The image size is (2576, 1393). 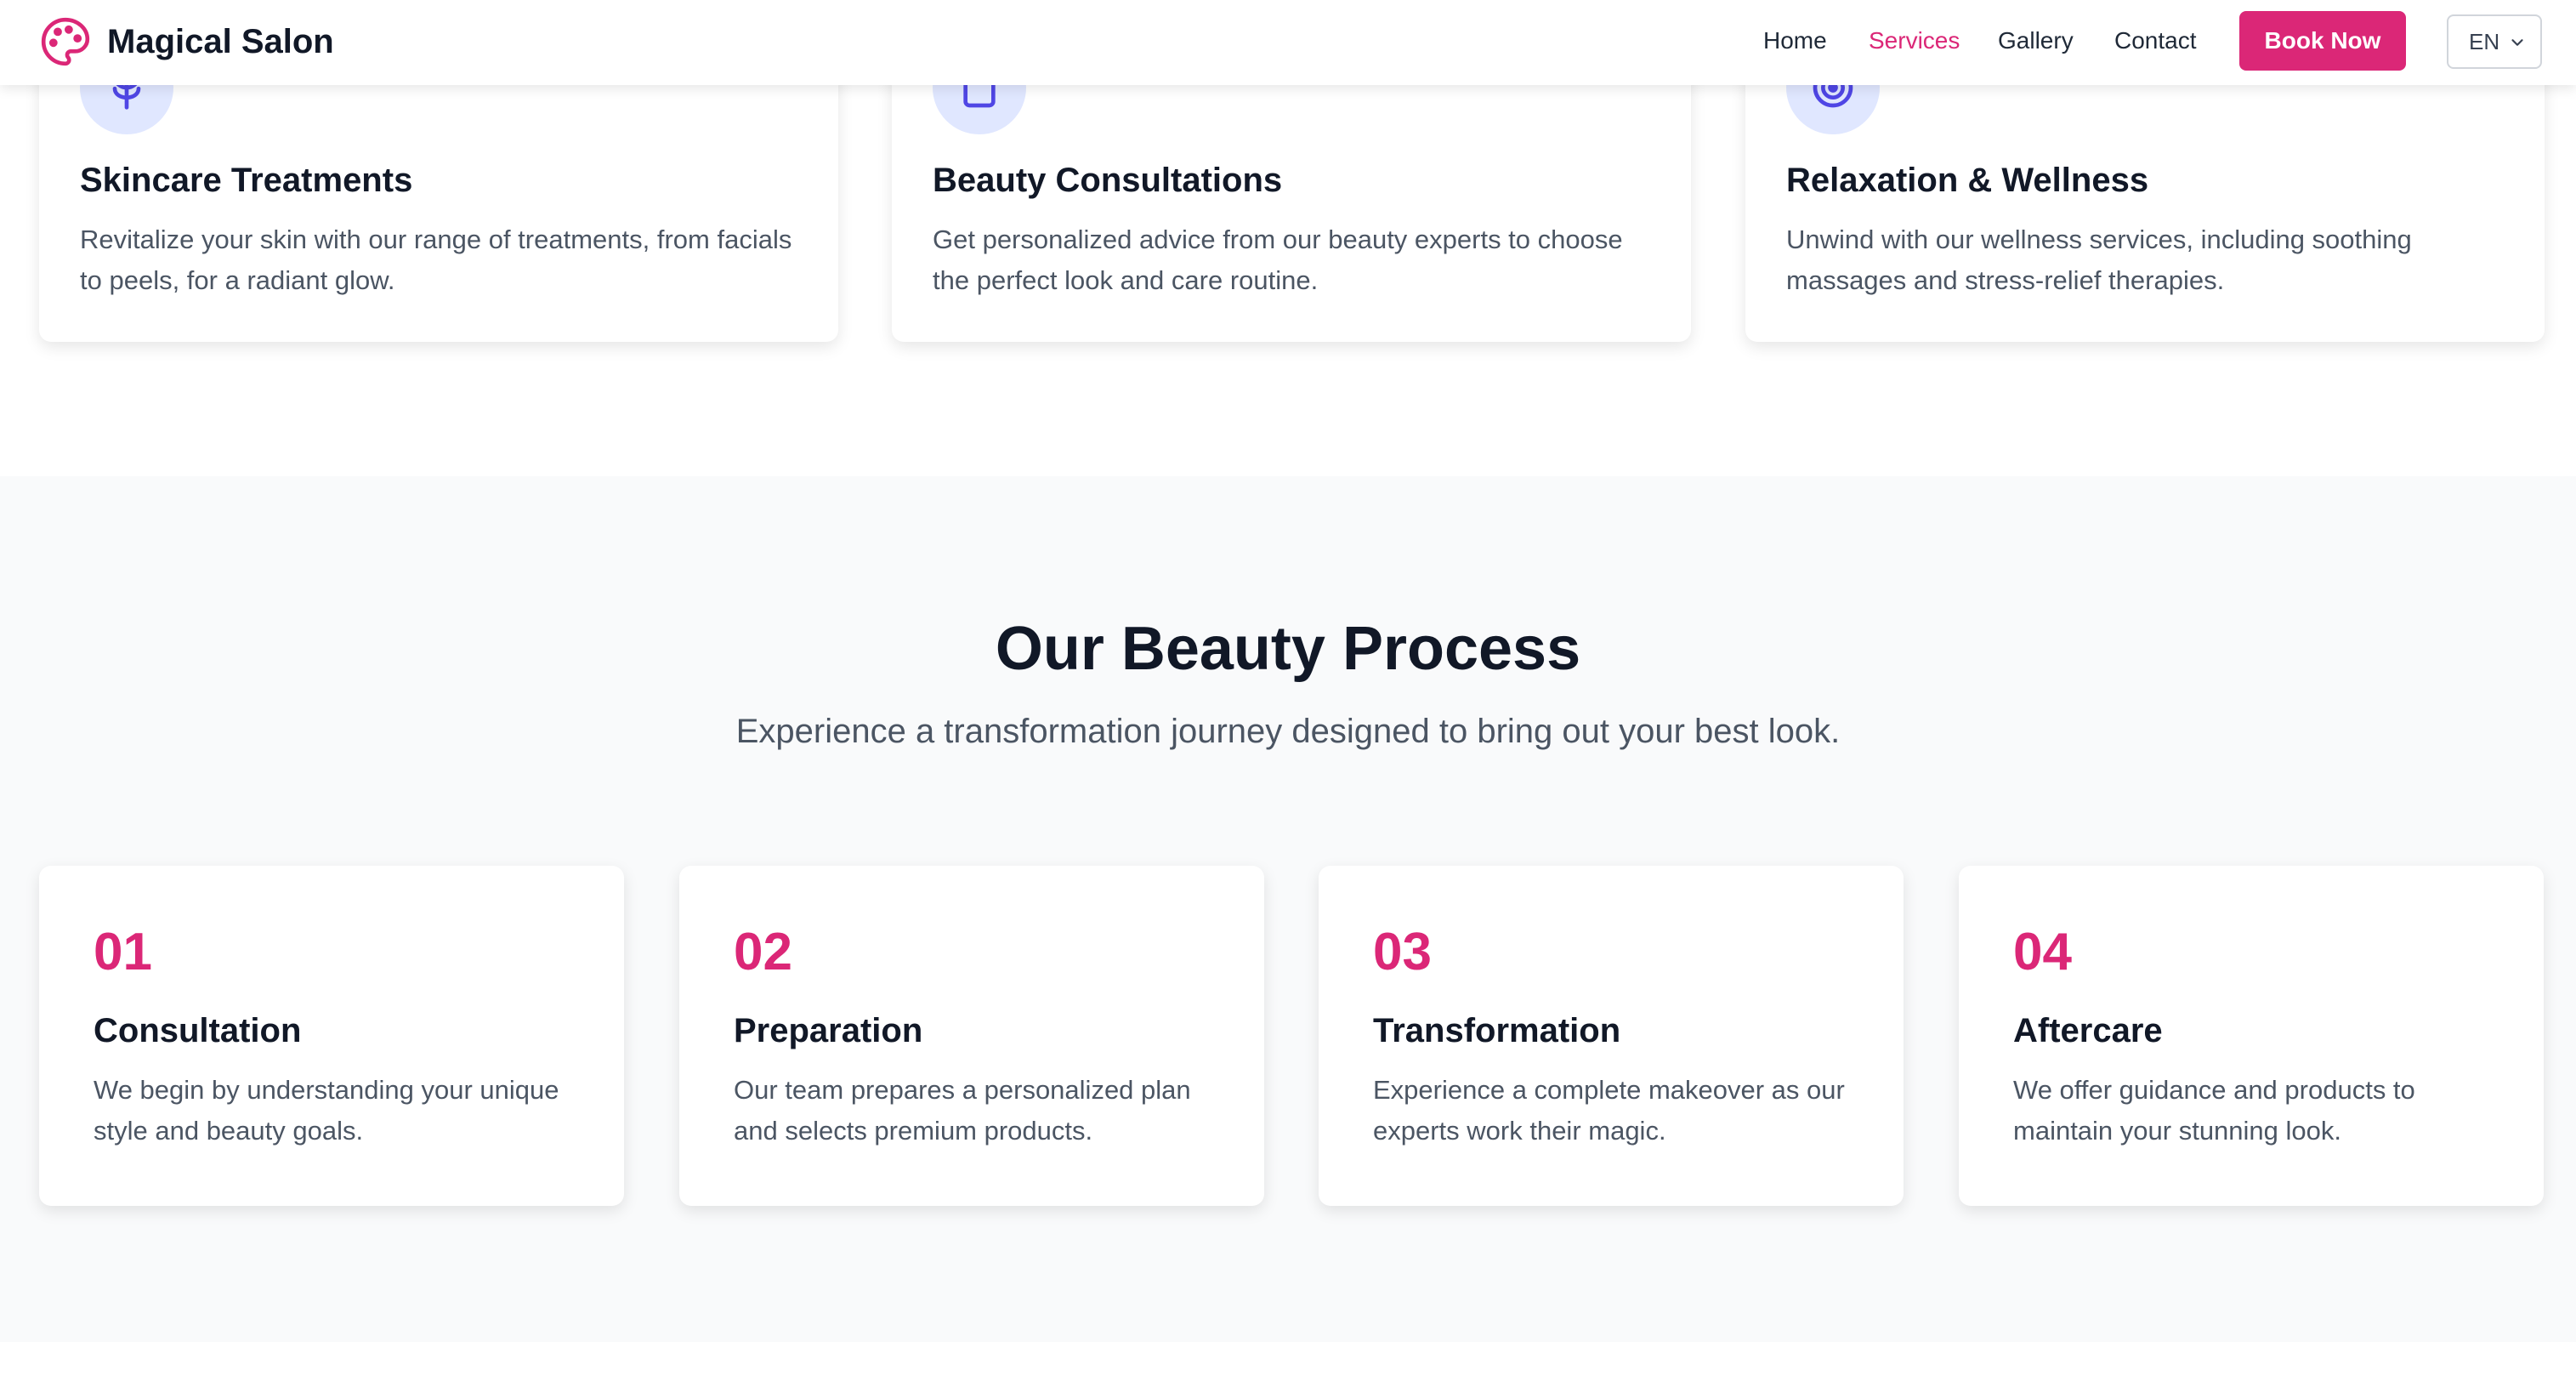 What do you see at coordinates (1402, 952) in the screenshot?
I see `step-number: 03` at bounding box center [1402, 952].